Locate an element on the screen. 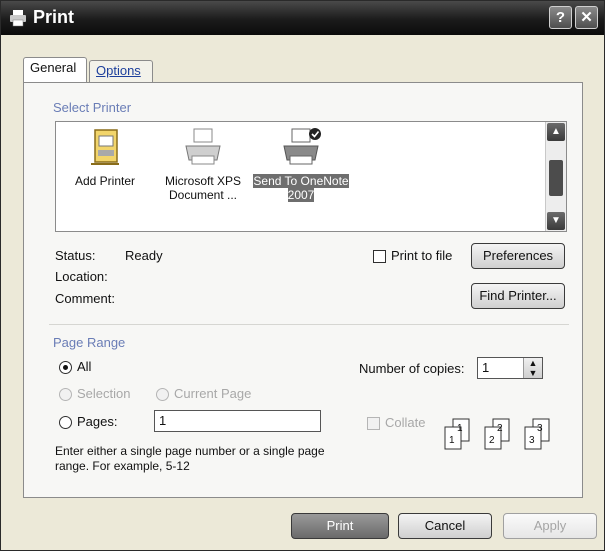 Image resolution: width=605 pixels, height=551 pixels. printer-item-add-printer: Add Printer is located at coordinates (105, 157).